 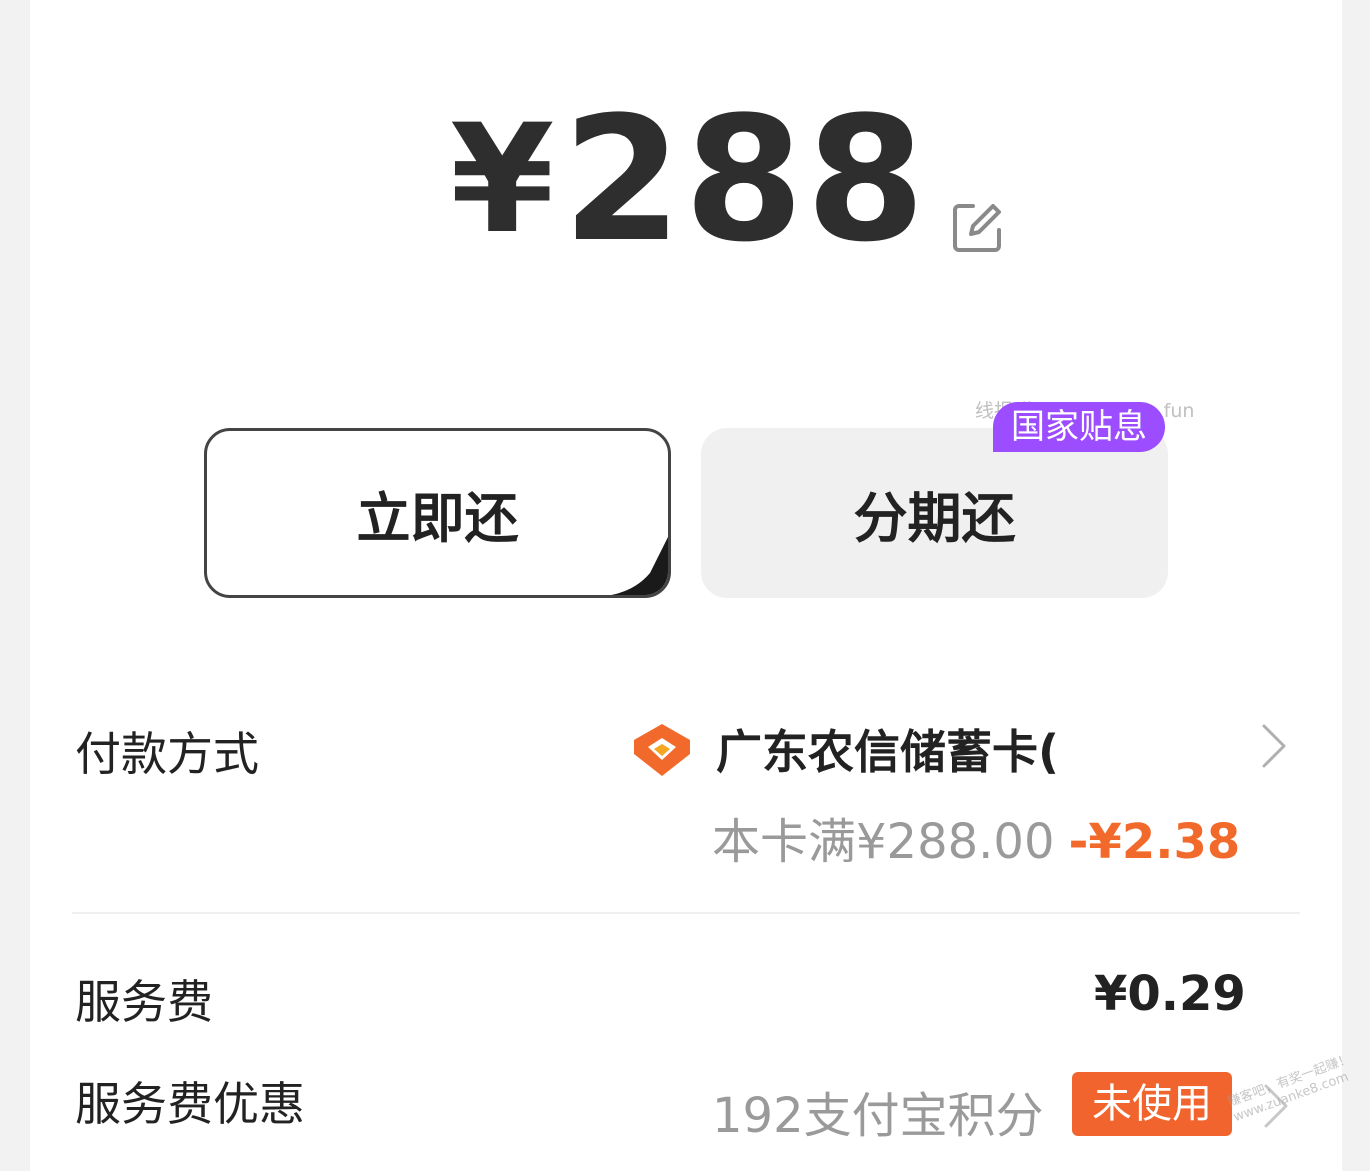 What do you see at coordinates (883, 842) in the screenshot?
I see `discount-condition: 本卡满¥288.00` at bounding box center [883, 842].